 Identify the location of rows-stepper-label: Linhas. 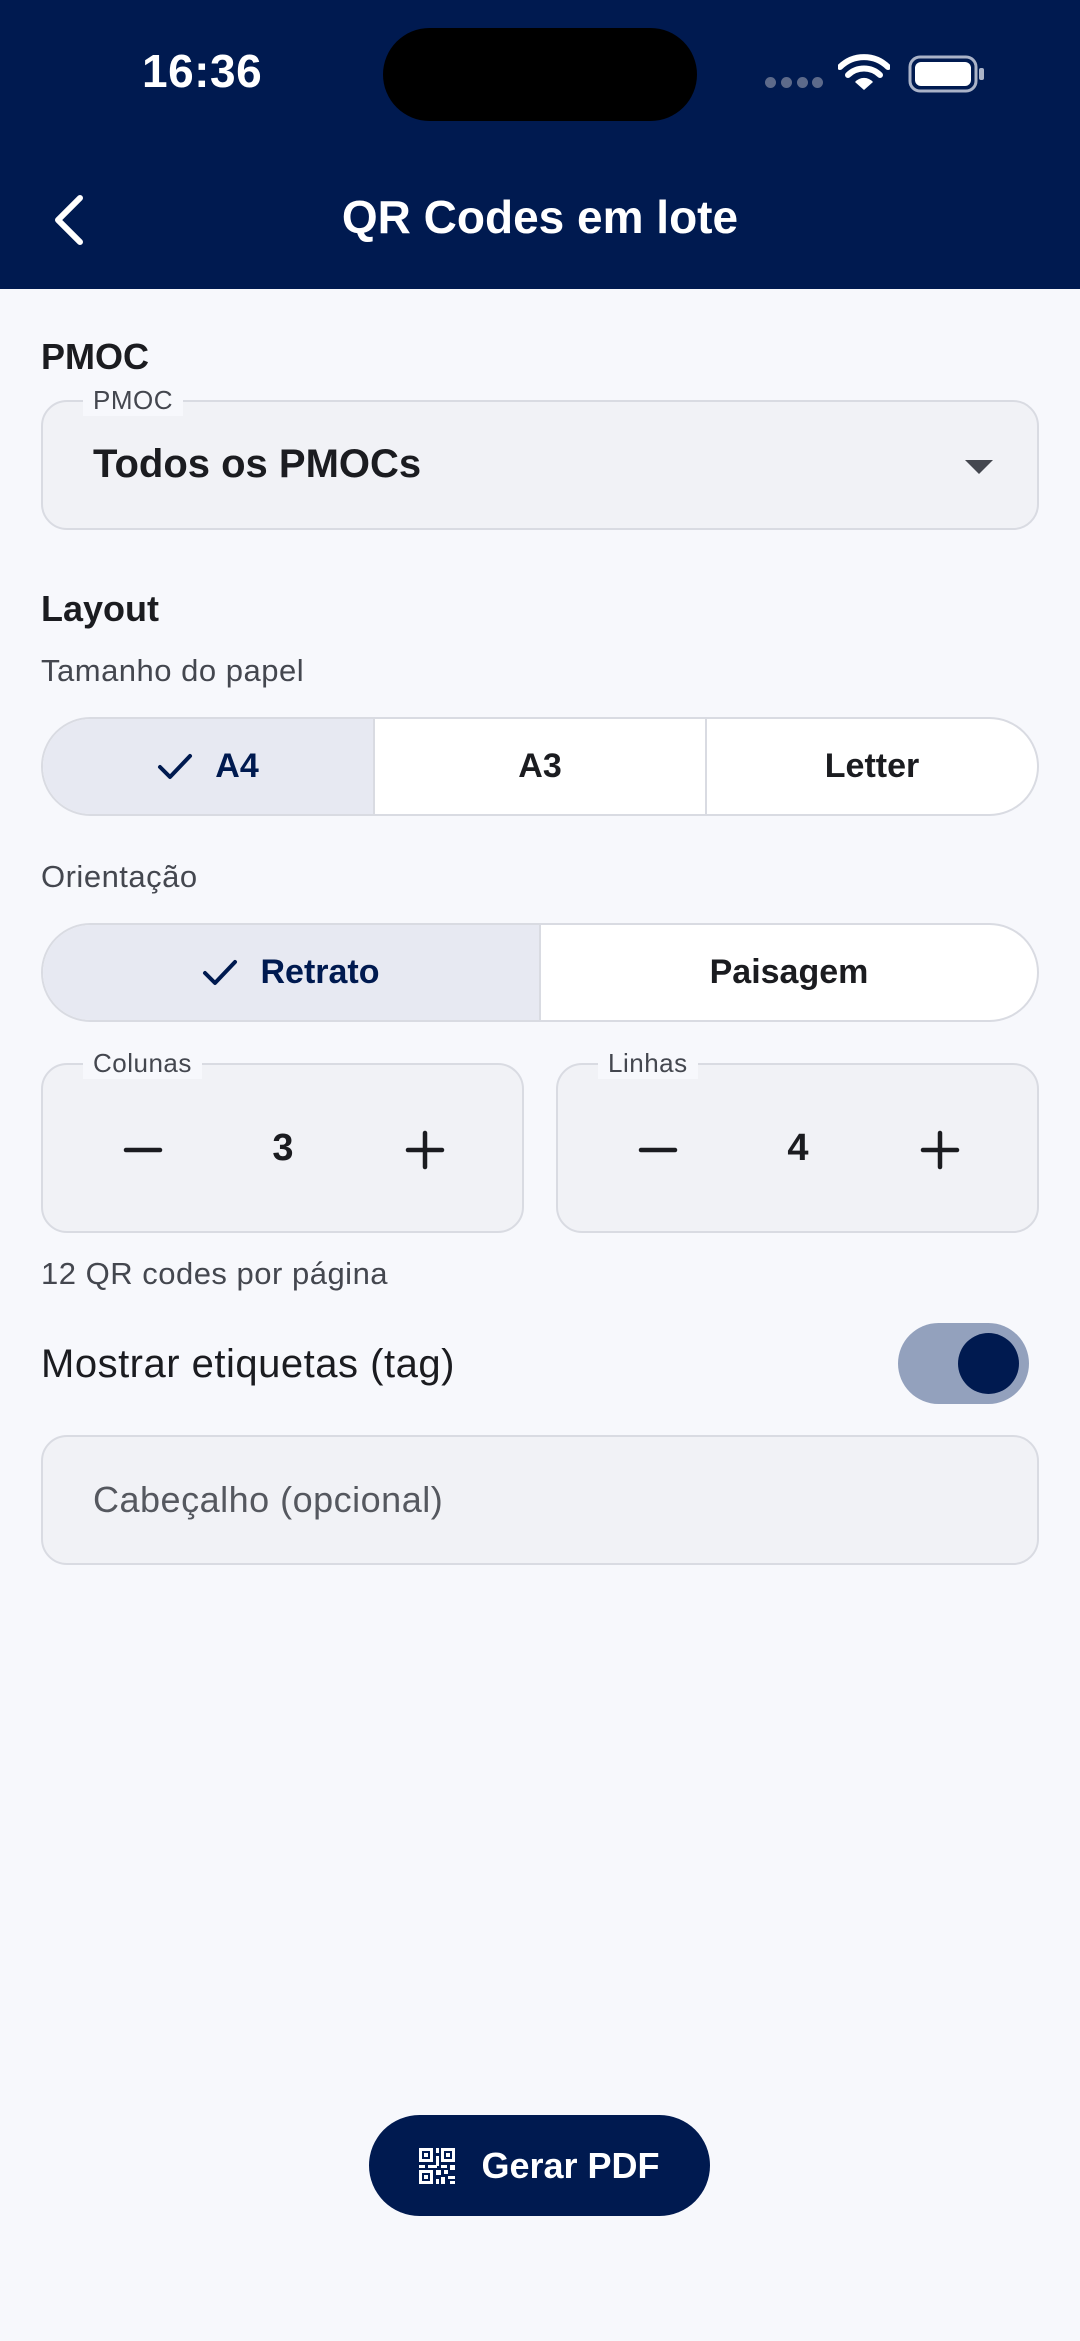
(648, 1063).